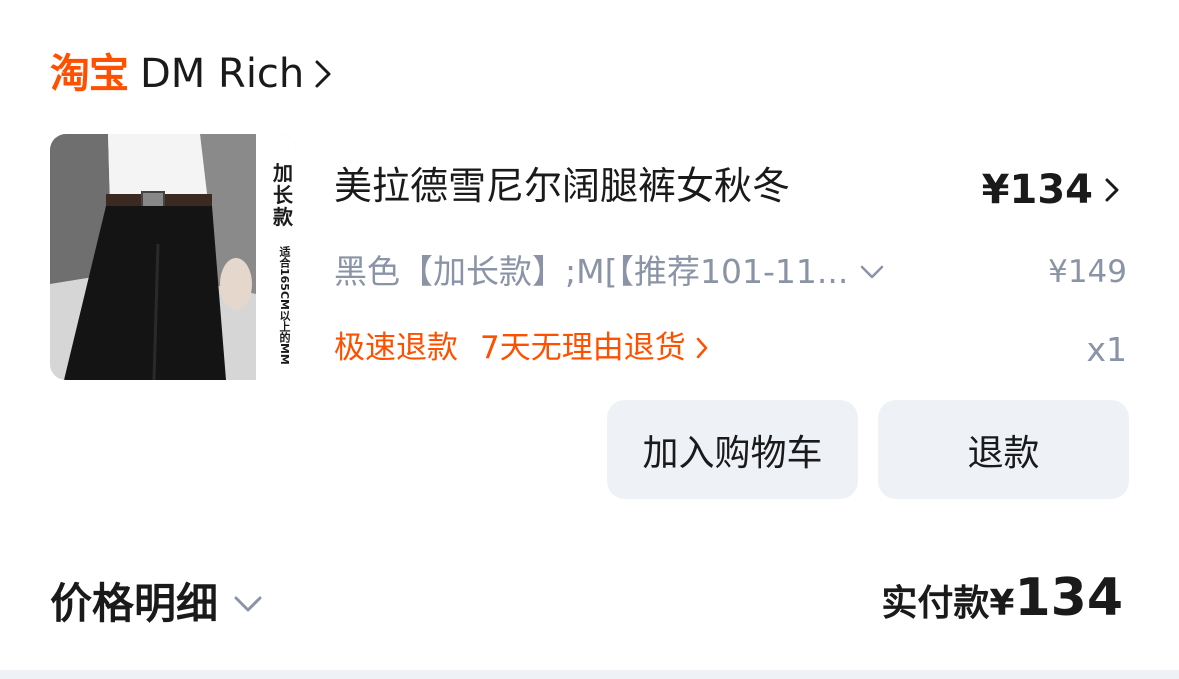 This screenshot has height=679, width=1179. I want to click on thumbnail-subtext: 适合165CM以上的MM, so click(284, 305).